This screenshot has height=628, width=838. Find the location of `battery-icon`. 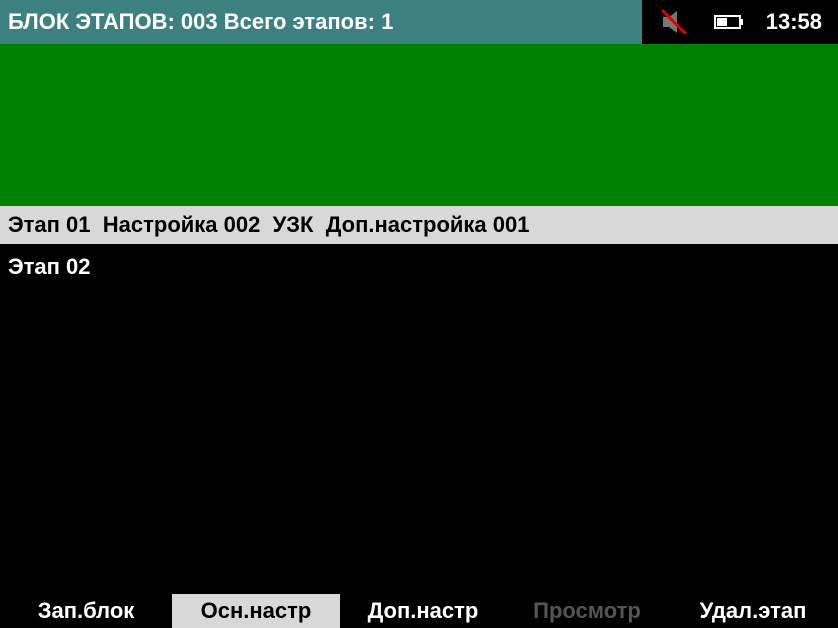

battery-icon is located at coordinates (728, 22).